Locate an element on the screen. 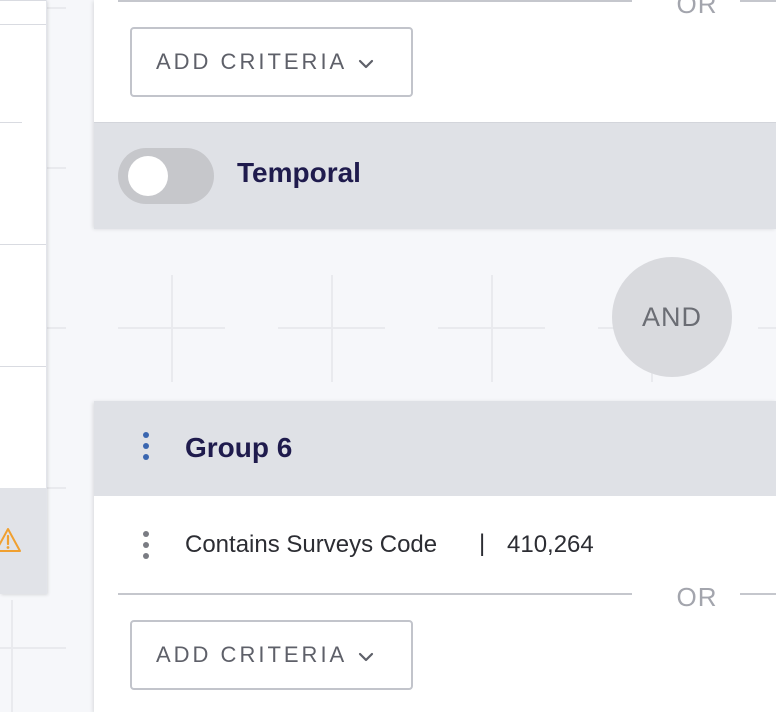  criteria-count: 410,264 is located at coordinates (550, 544).